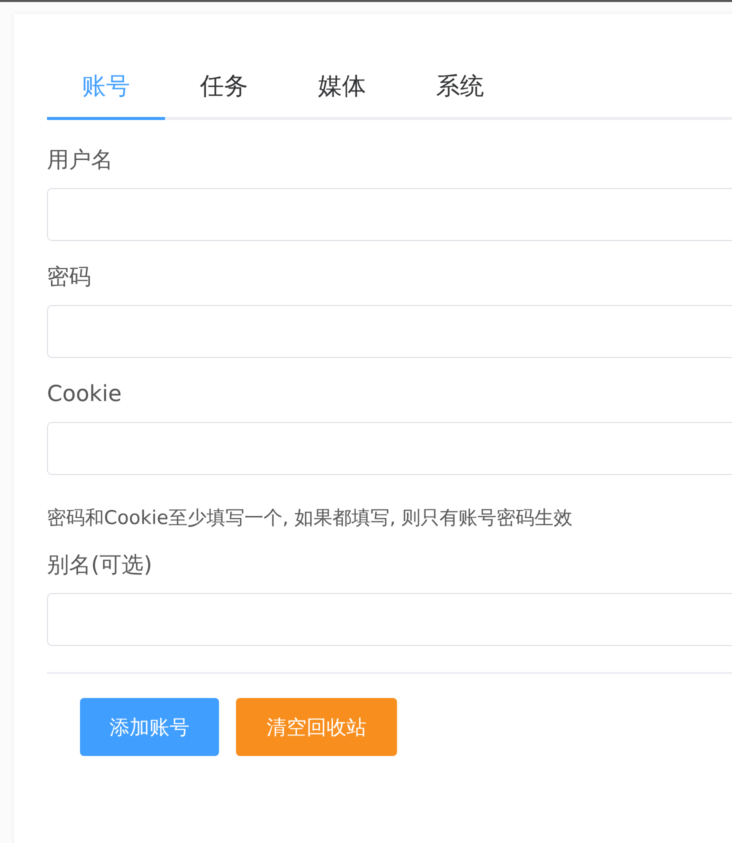  I want to click on field-label: 别名(可选), so click(100, 566).